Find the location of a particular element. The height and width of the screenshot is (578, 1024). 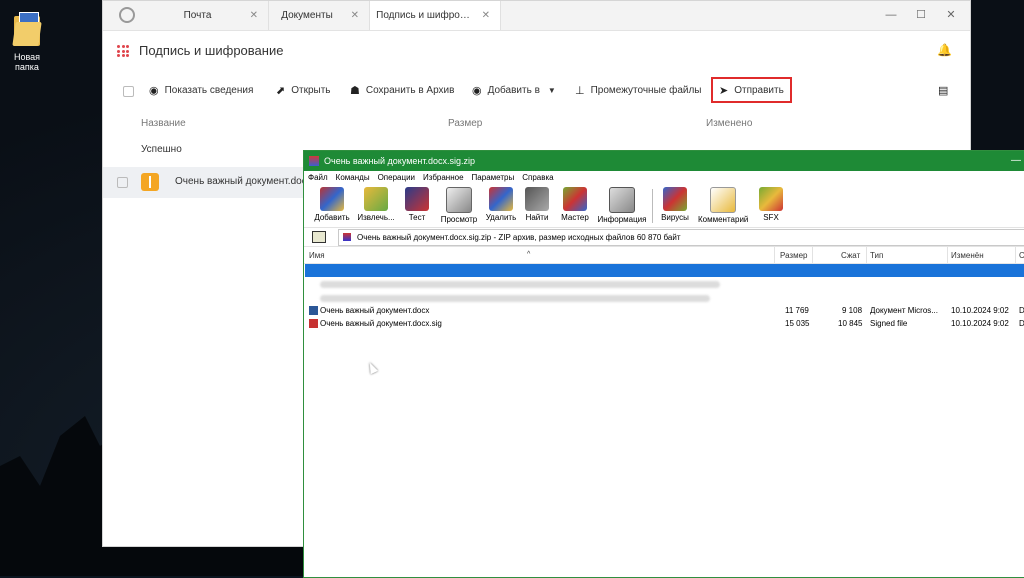

open-label: Открыть is located at coordinates (311, 90).